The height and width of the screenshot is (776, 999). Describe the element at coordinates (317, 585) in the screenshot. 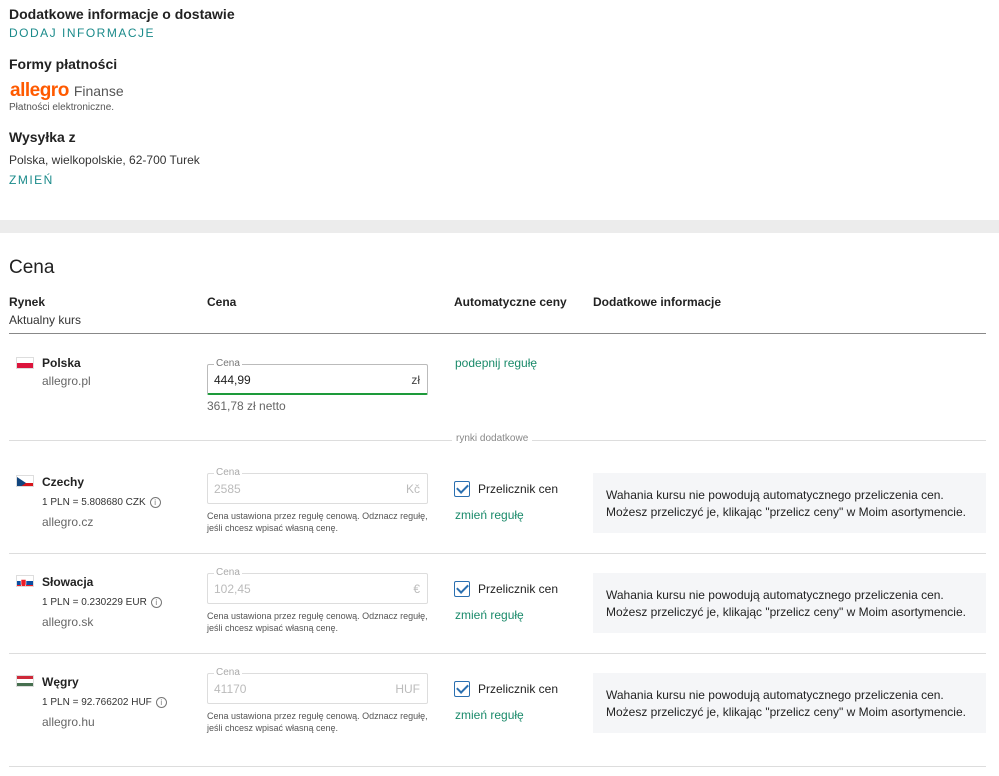

I see `price-input-sk: Cena 102,45 €` at that location.